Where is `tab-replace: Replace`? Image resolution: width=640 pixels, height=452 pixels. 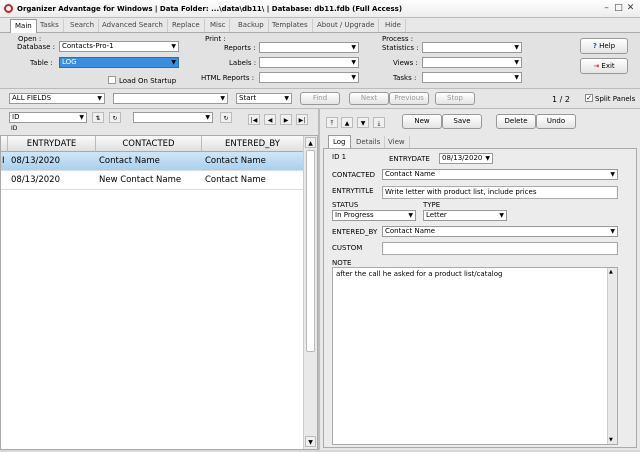 tab-replace: Replace is located at coordinates (186, 25).